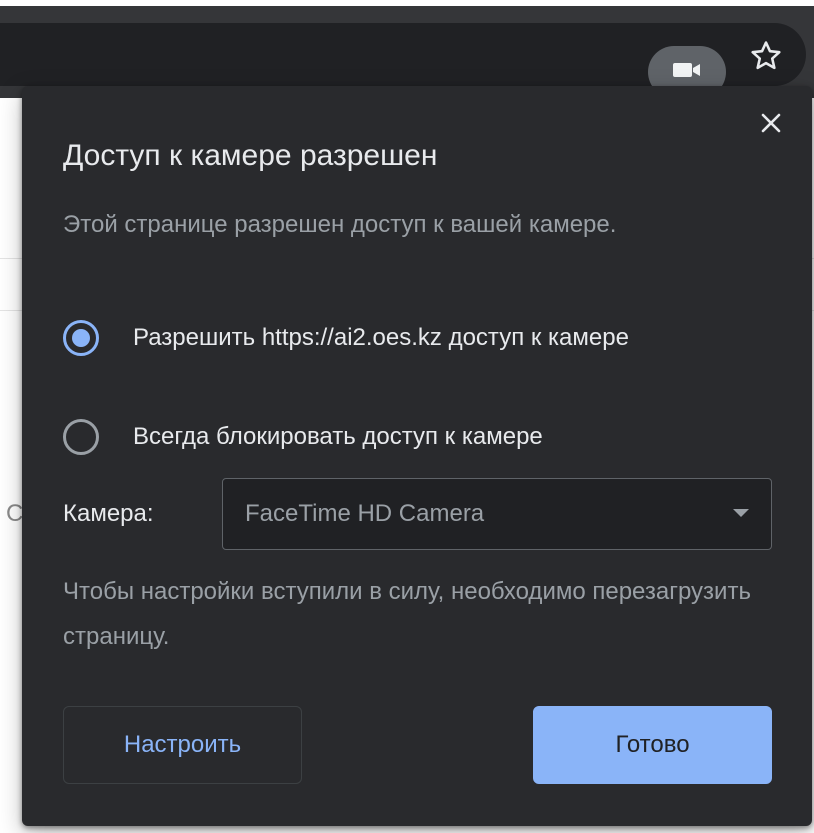 This screenshot has width=814, height=833. Describe the element at coordinates (108, 513) in the screenshot. I see `camera-select-label: Камера:` at that location.